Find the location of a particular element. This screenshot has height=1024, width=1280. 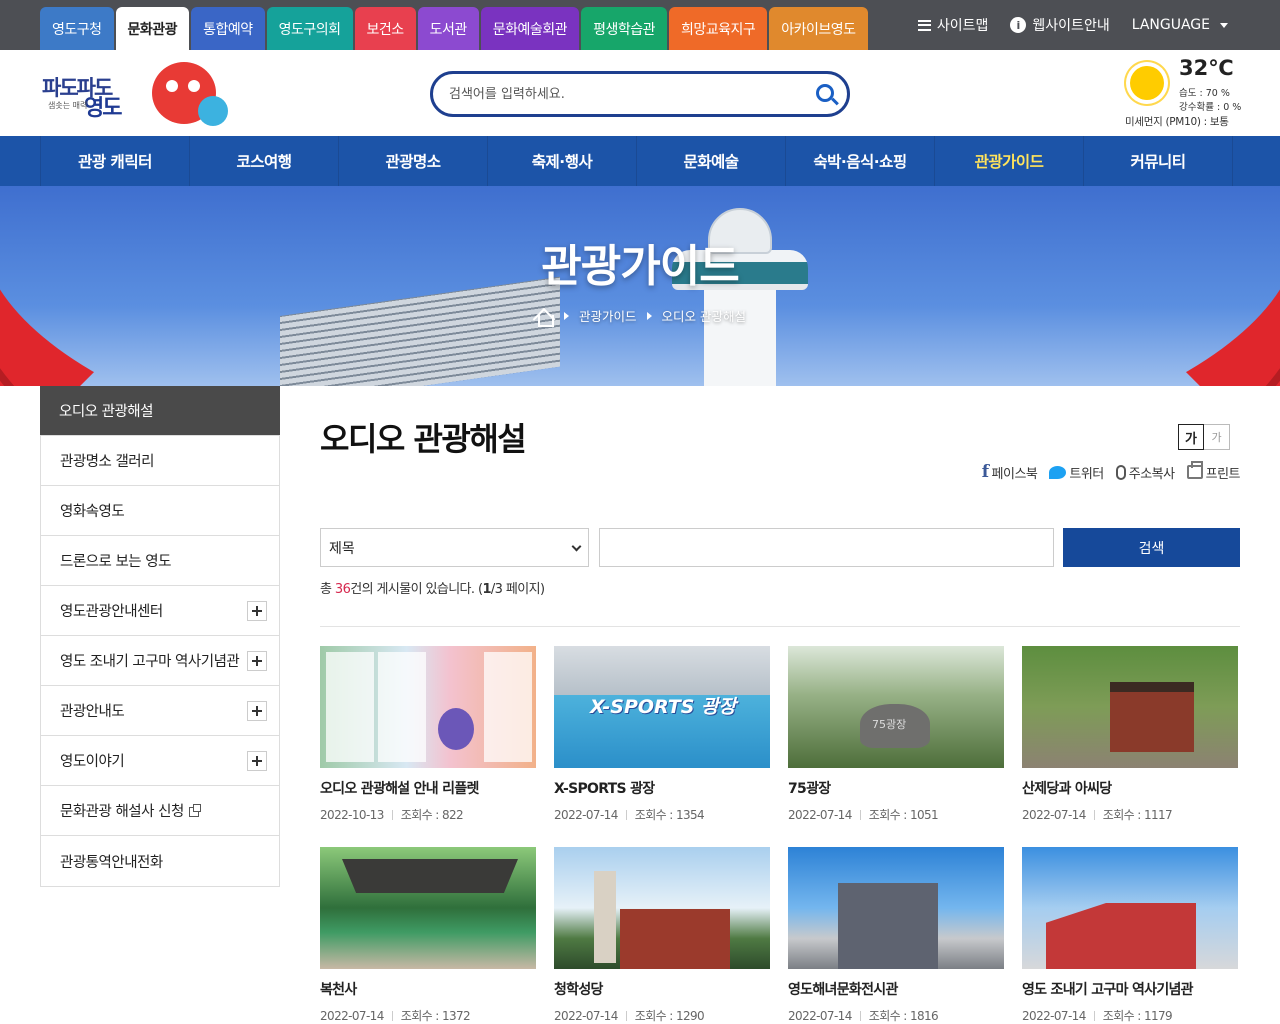

home-icon is located at coordinates (544, 317).